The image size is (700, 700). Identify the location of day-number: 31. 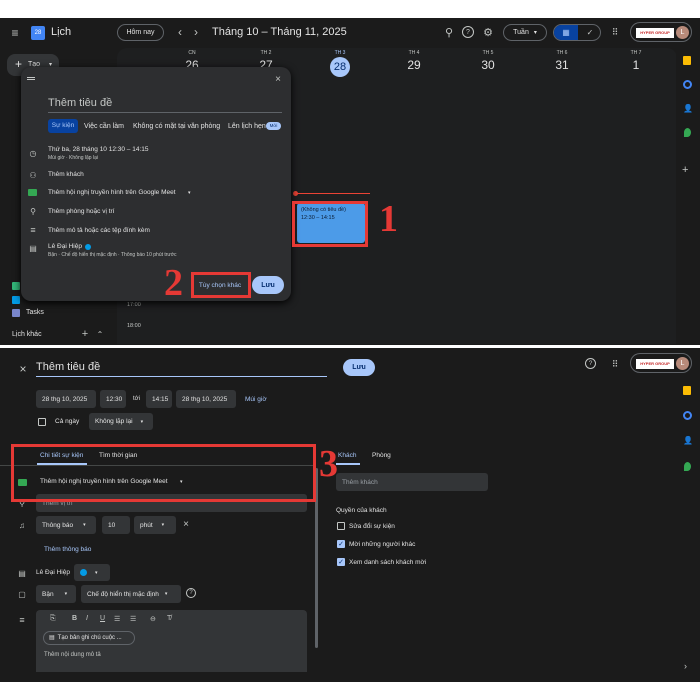
(562, 65).